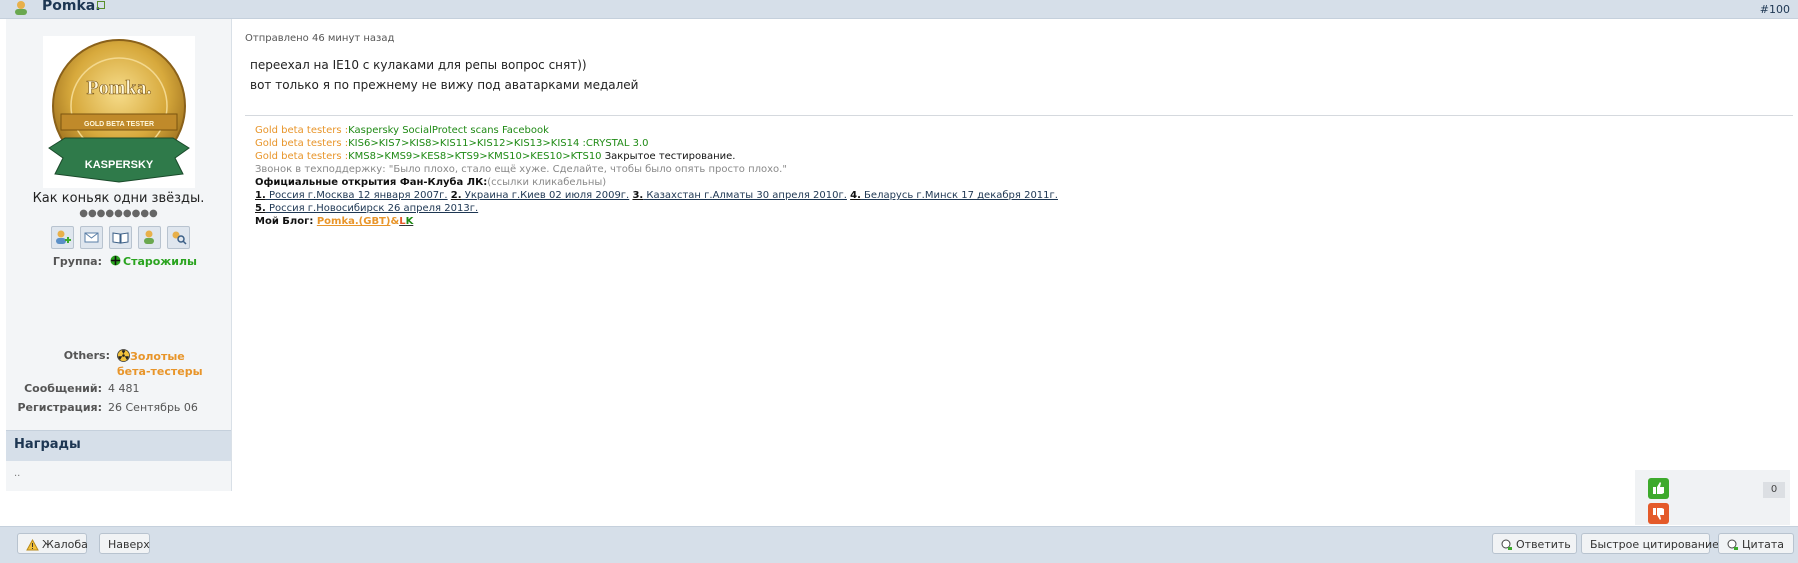 Image resolution: width=1798 pixels, height=563 pixels. Describe the element at coordinates (124, 388) in the screenshot. I see `posts-value: 4 481` at that location.